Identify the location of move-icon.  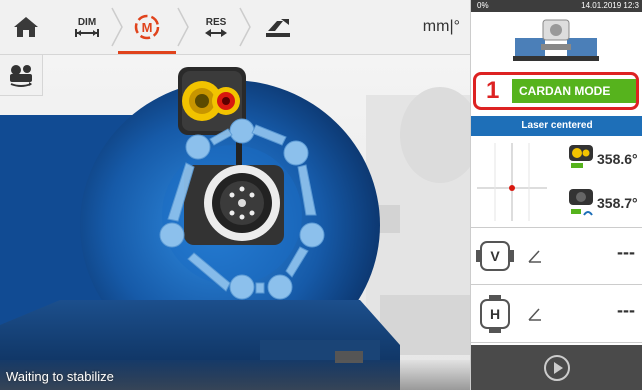
(278, 28).